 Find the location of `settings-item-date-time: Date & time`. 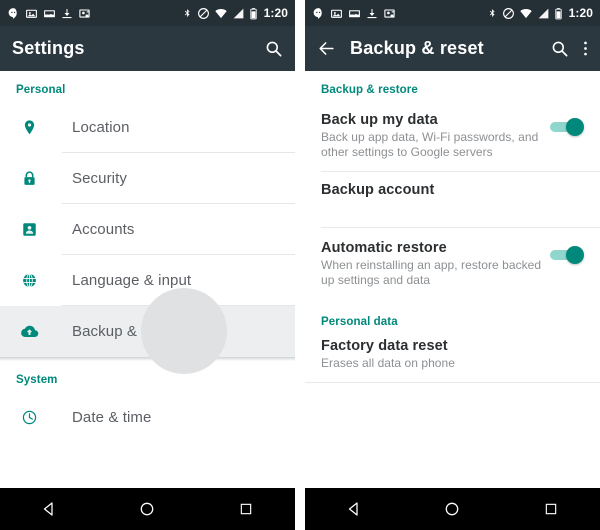

settings-item-date-time: Date & time is located at coordinates (147, 417).